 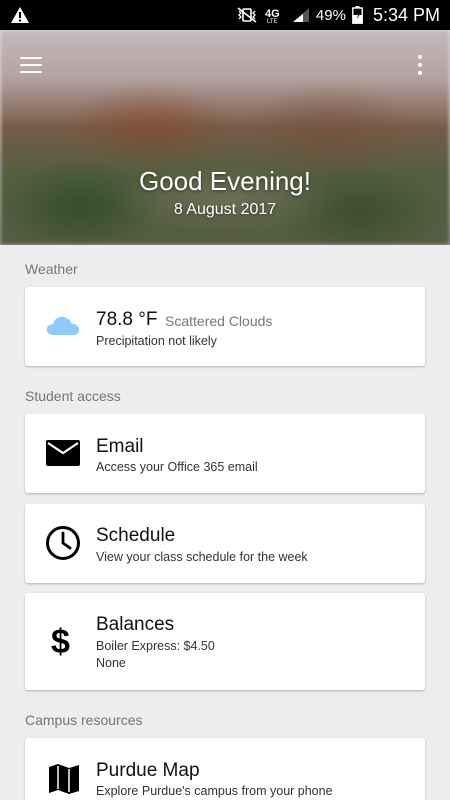 I want to click on cloud-icon, so click(x=63, y=327).